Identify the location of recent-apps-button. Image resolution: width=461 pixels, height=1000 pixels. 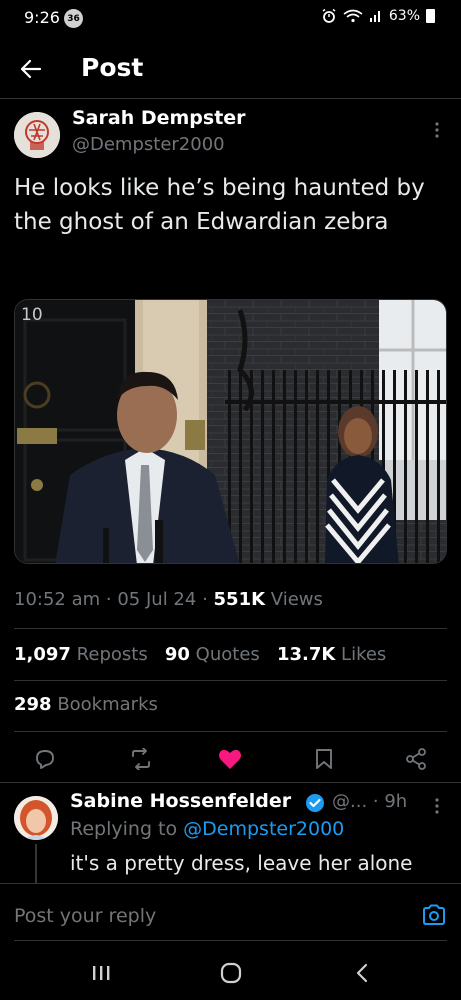
(101, 973).